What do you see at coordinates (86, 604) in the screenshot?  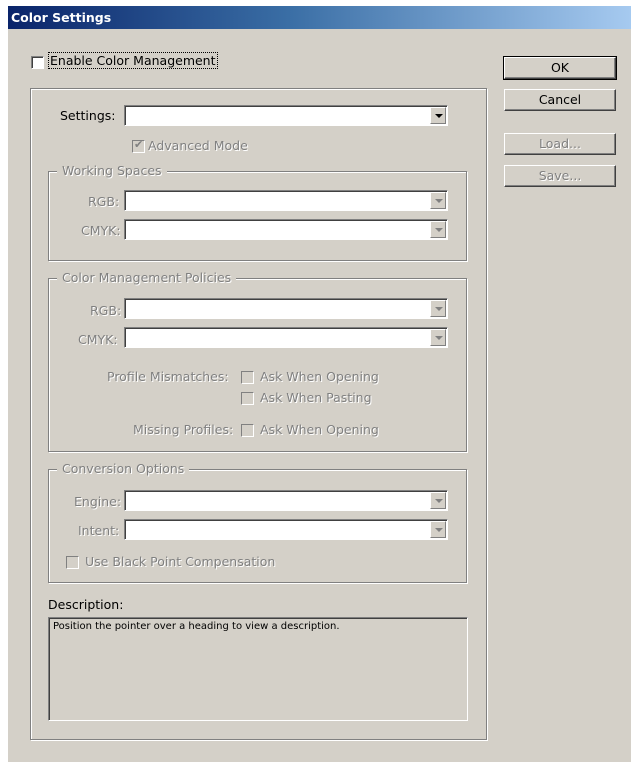 I see `description-label: Description:` at bounding box center [86, 604].